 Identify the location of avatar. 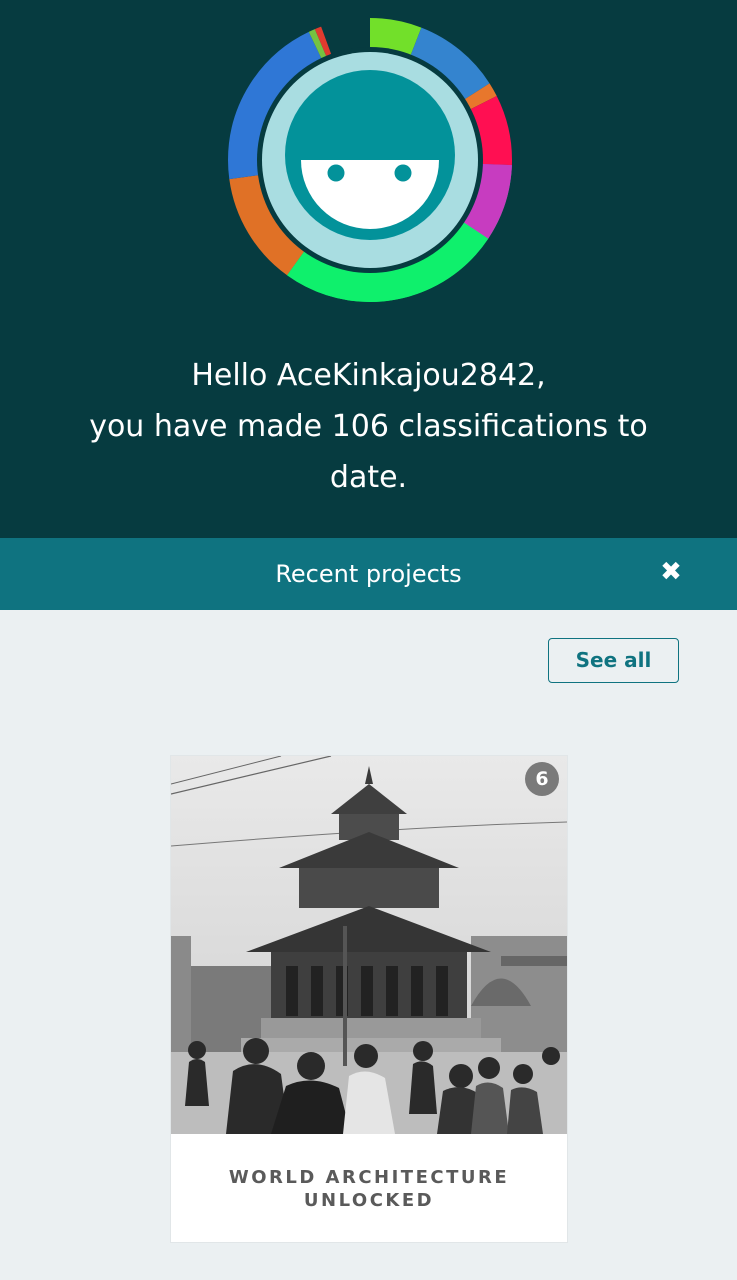
(370, 160).